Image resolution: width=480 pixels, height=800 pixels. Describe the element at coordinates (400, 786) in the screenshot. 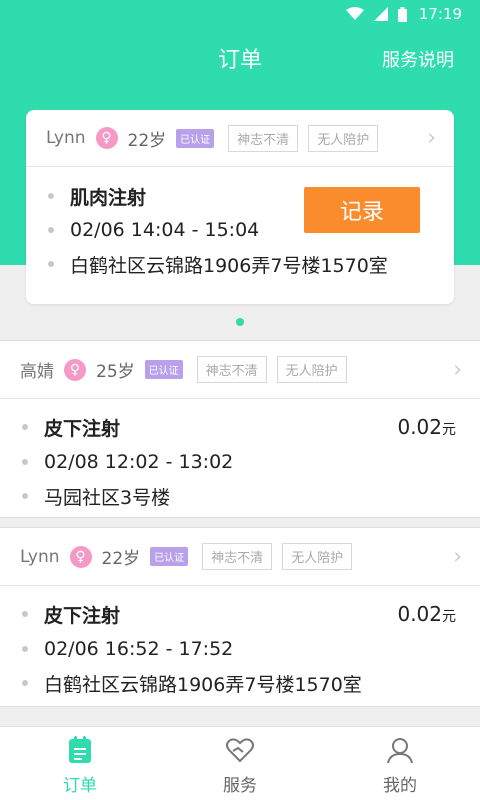

I see `nav-label: 我的` at that location.